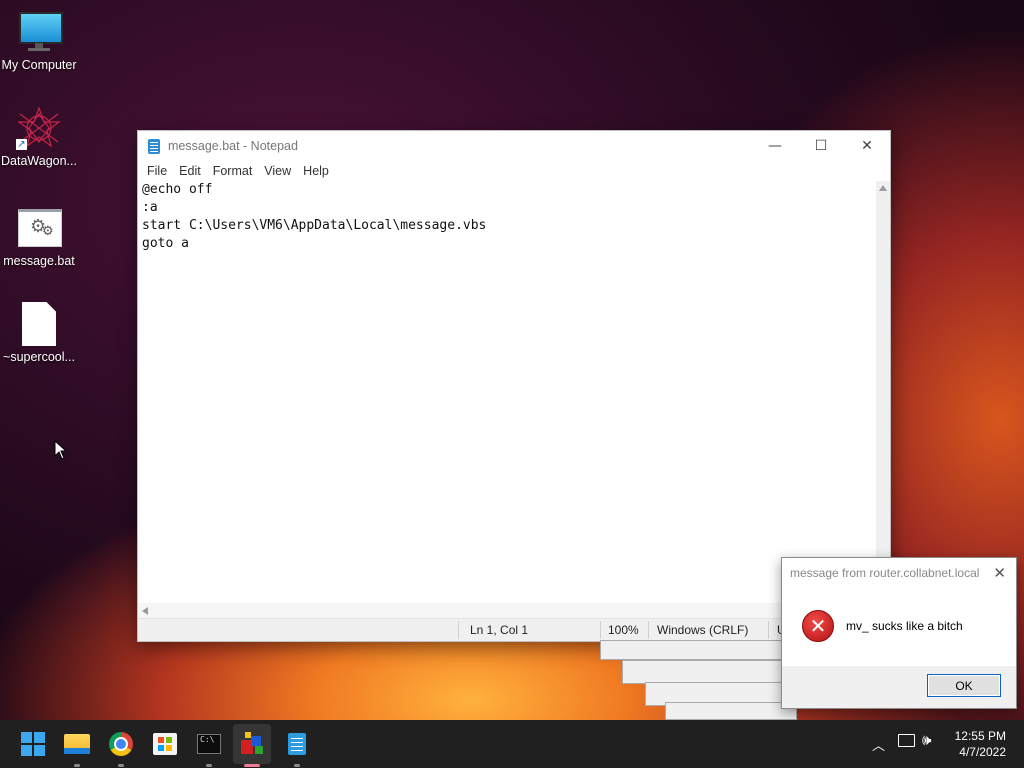 This screenshot has width=1024, height=768. I want to click on desktop-icon-my-computer: My Computer, so click(39, 41).